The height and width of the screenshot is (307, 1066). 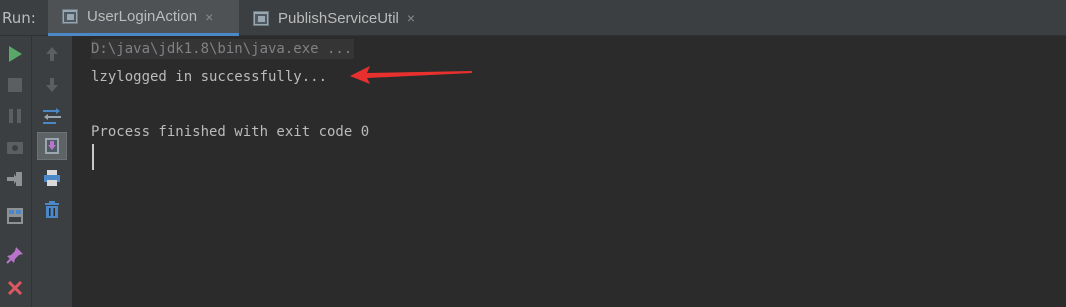 I want to click on pause-icon, so click(x=15, y=116).